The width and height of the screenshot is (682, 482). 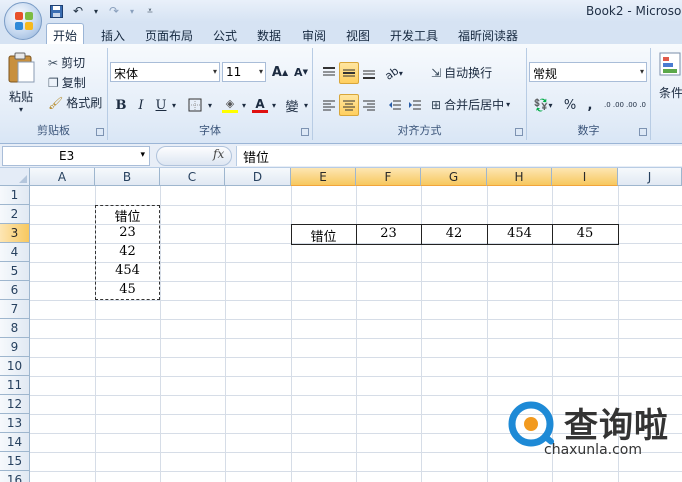 What do you see at coordinates (260, 105) in the screenshot?
I see `font-color-button: A` at bounding box center [260, 105].